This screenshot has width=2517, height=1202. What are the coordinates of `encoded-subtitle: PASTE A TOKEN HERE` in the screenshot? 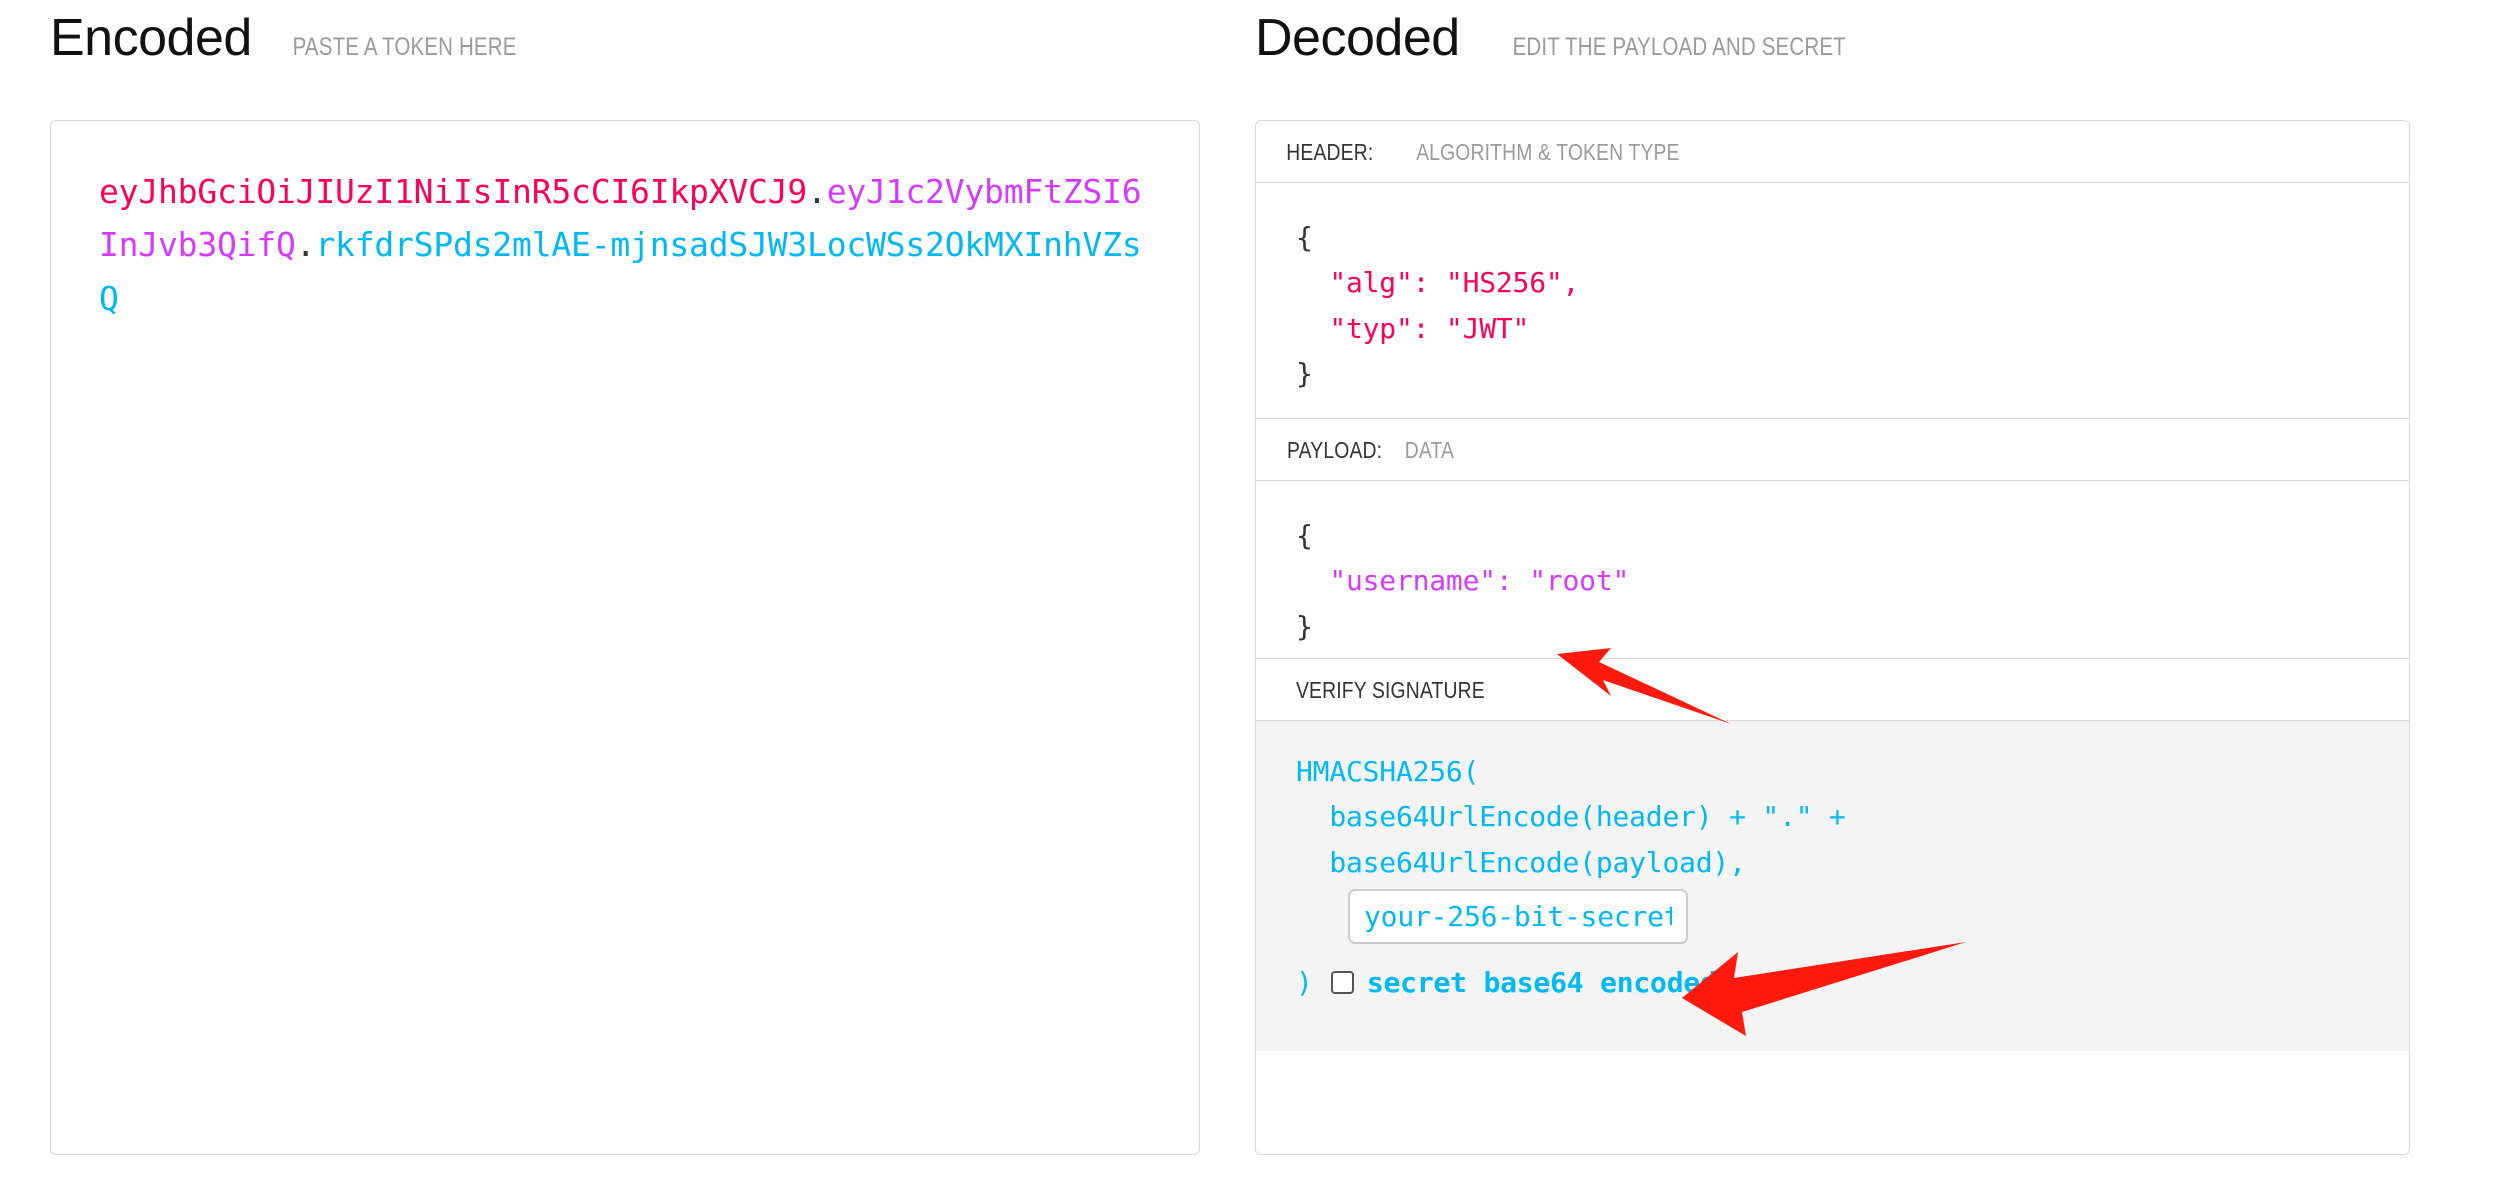 It's located at (404, 47).